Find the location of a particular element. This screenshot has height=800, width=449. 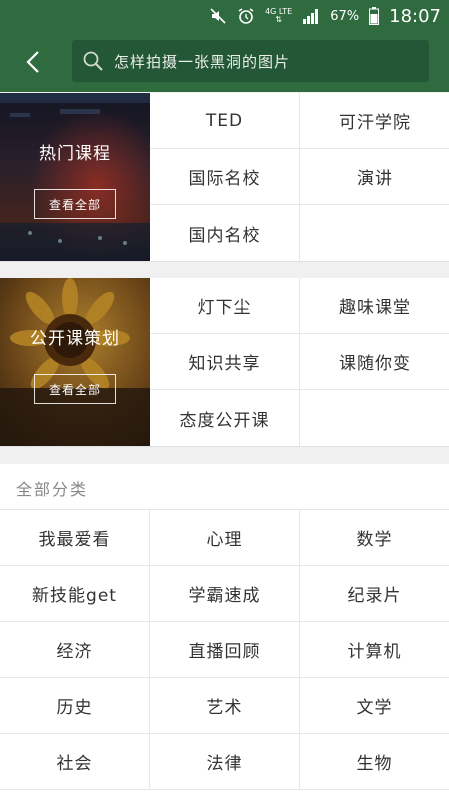

hot-courses-banner: 热门课程 查看全部 is located at coordinates (75, 177).